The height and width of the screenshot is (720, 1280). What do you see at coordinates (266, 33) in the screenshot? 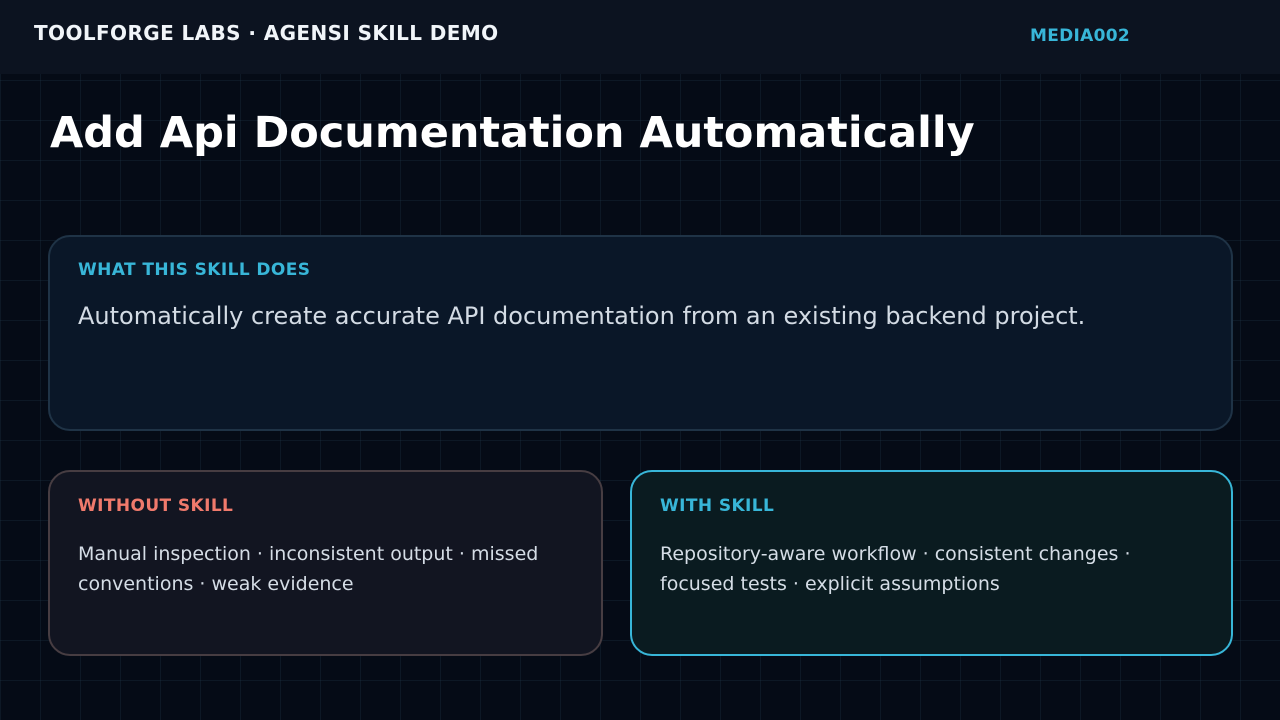
I see `brand-label: TOOLFORGE LABS · AGENSI SKILL DEMO` at bounding box center [266, 33].